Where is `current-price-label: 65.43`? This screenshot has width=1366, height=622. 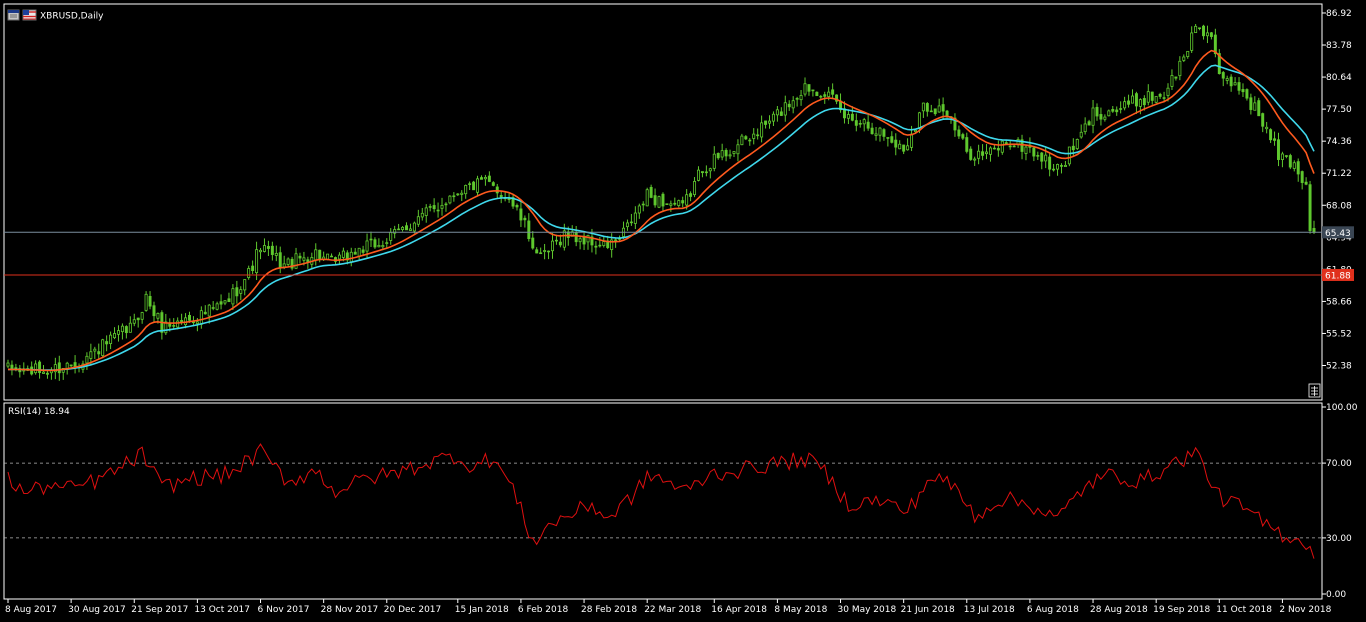
current-price-label: 65.43 is located at coordinates (1338, 234).